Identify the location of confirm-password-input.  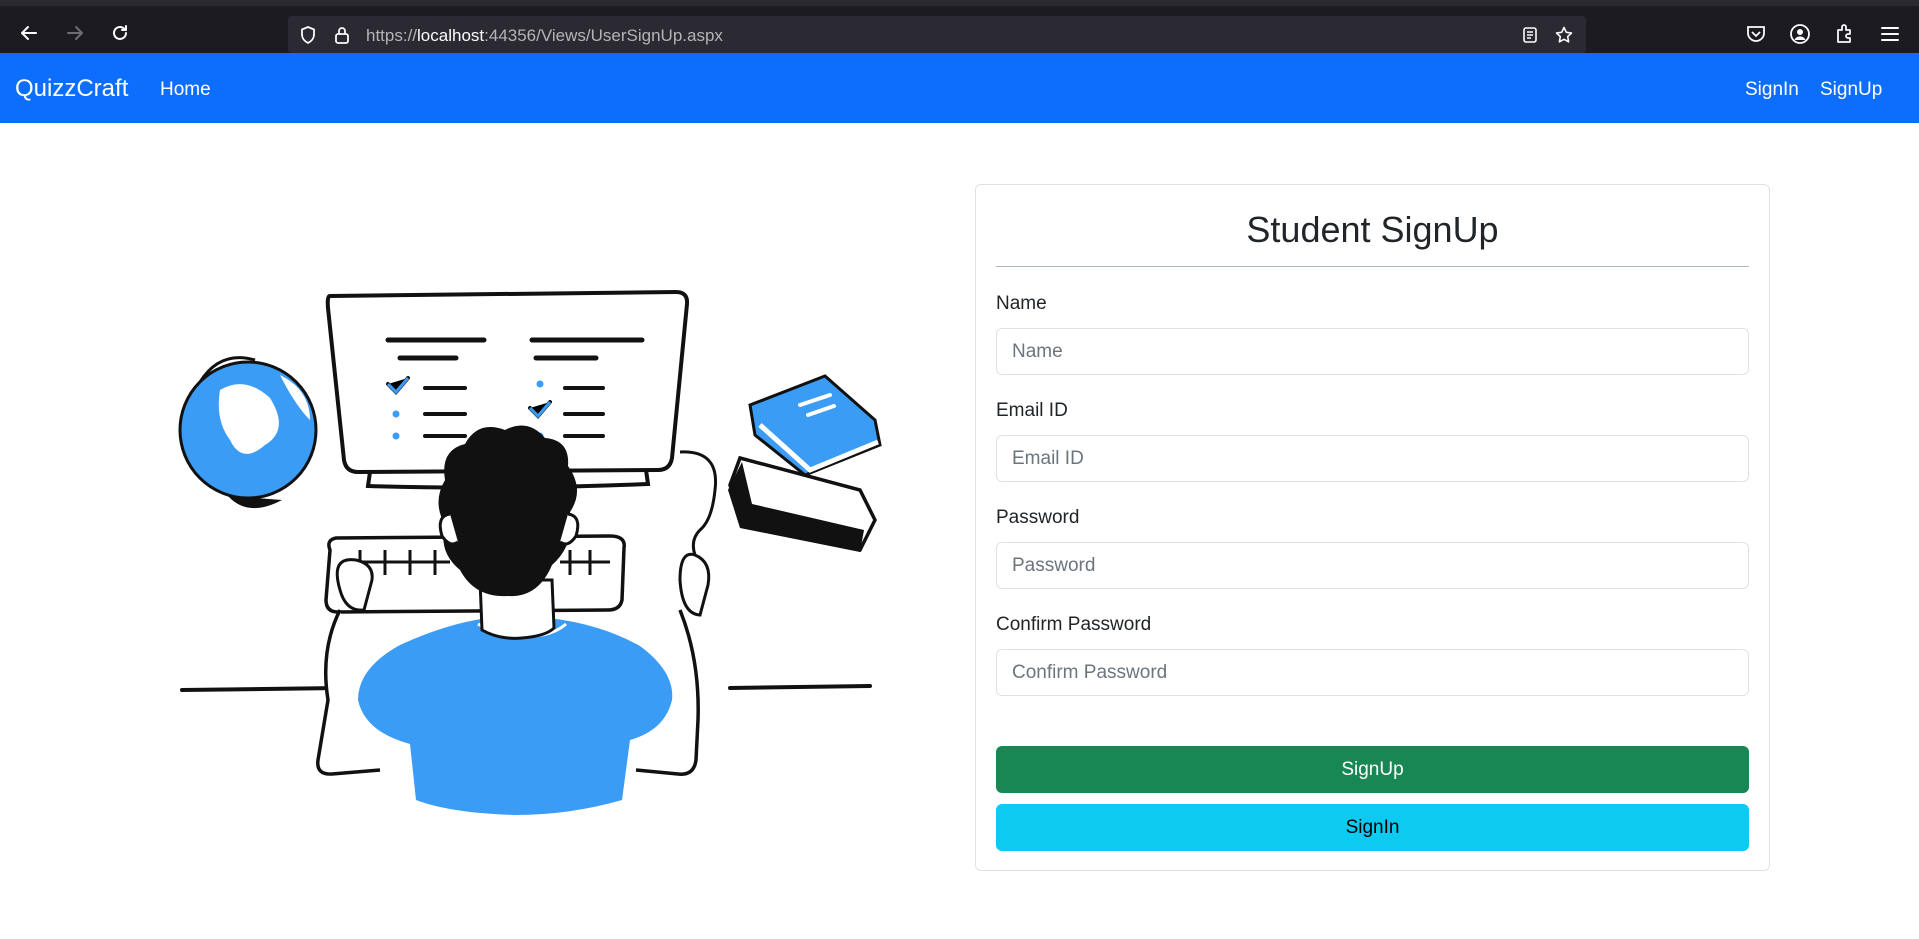
(1372, 672).